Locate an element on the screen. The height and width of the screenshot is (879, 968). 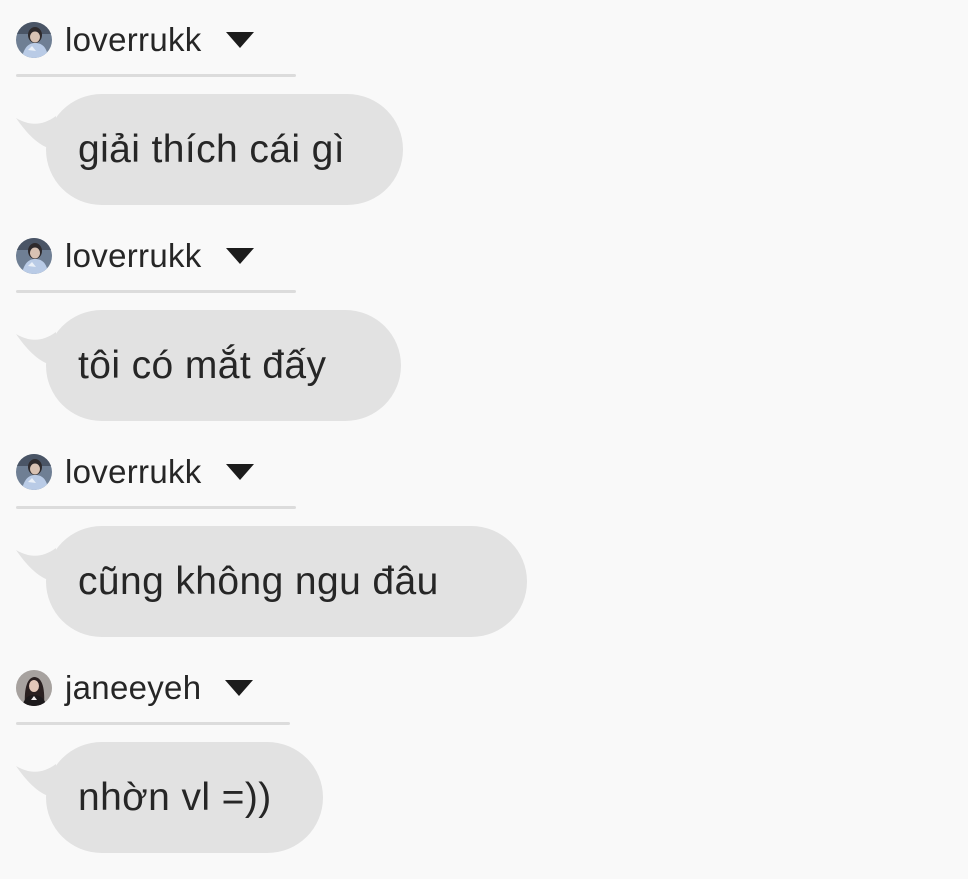
message-text: cũng không ngu đâu is located at coordinates (258, 581).